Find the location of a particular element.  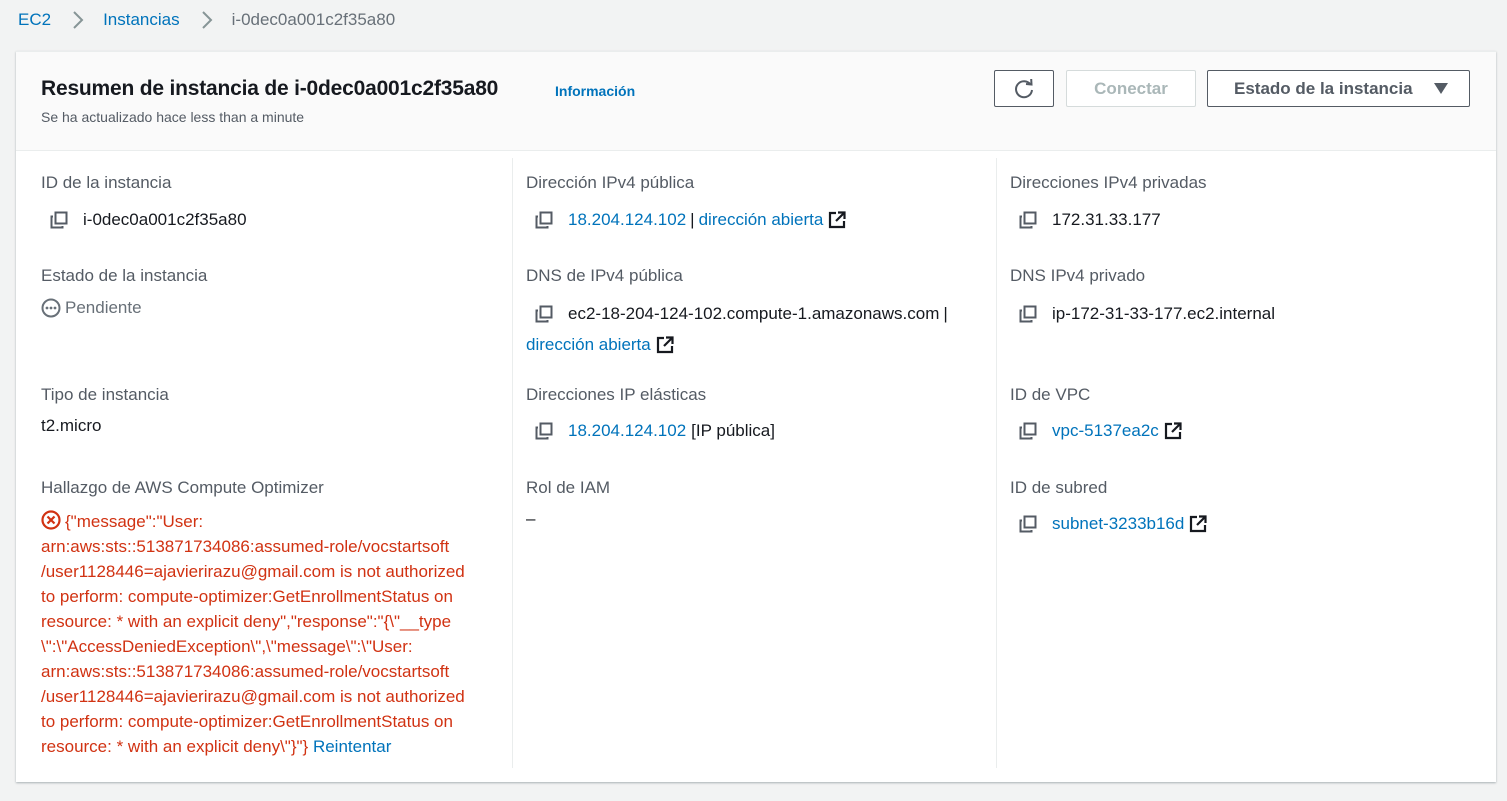

private-ipv4-value: 172.31.33.177 is located at coordinates (1106, 219).